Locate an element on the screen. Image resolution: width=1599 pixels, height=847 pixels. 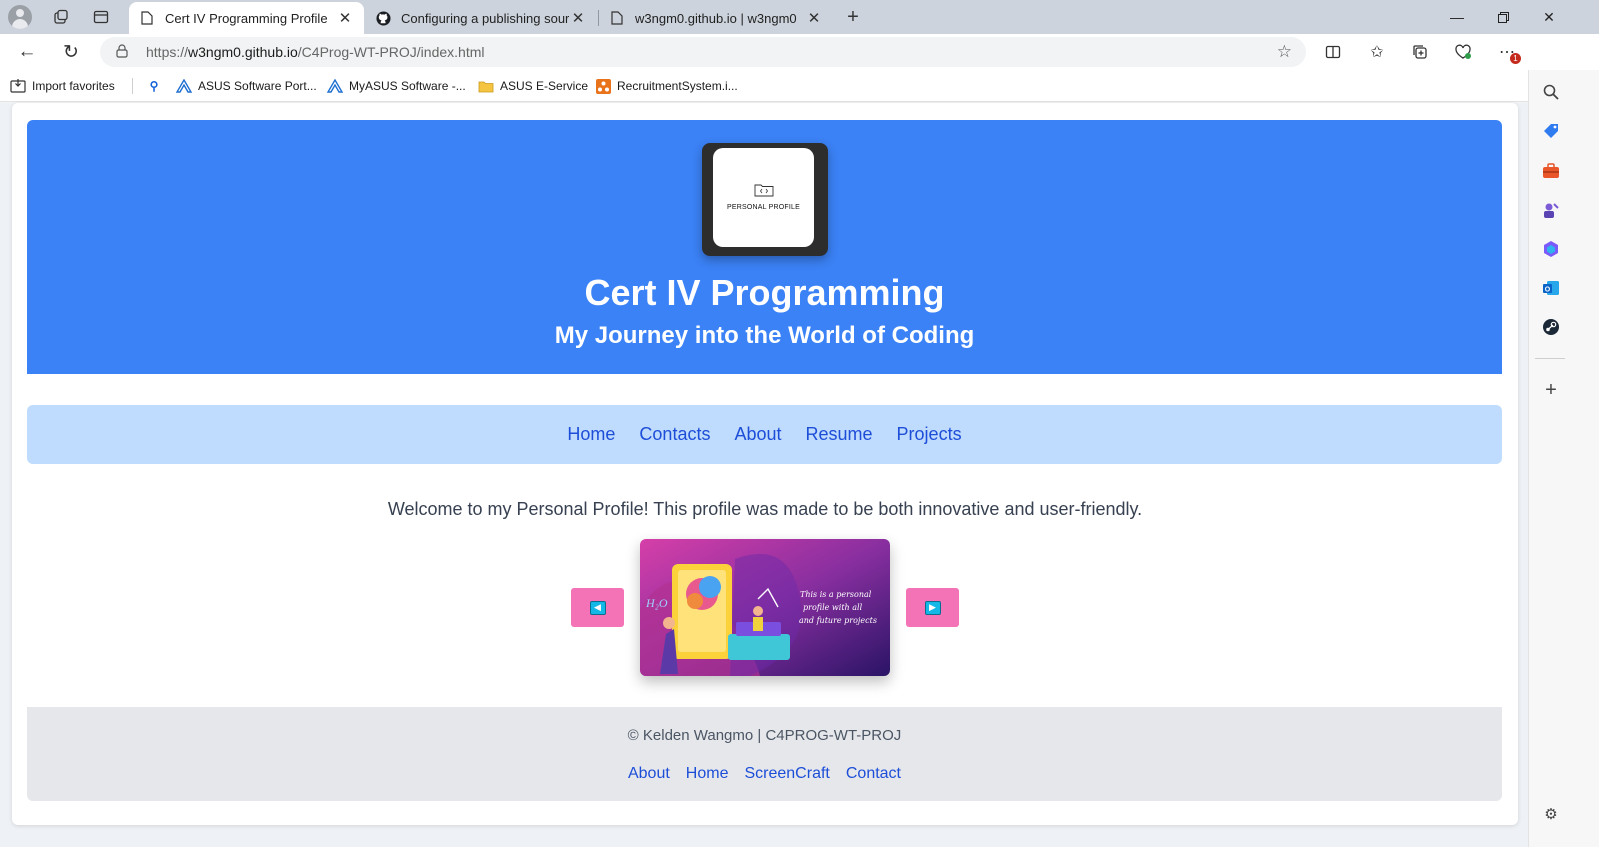
tab-publishing-source: Configuring a publishing source ✕ is located at coordinates (481, 18).